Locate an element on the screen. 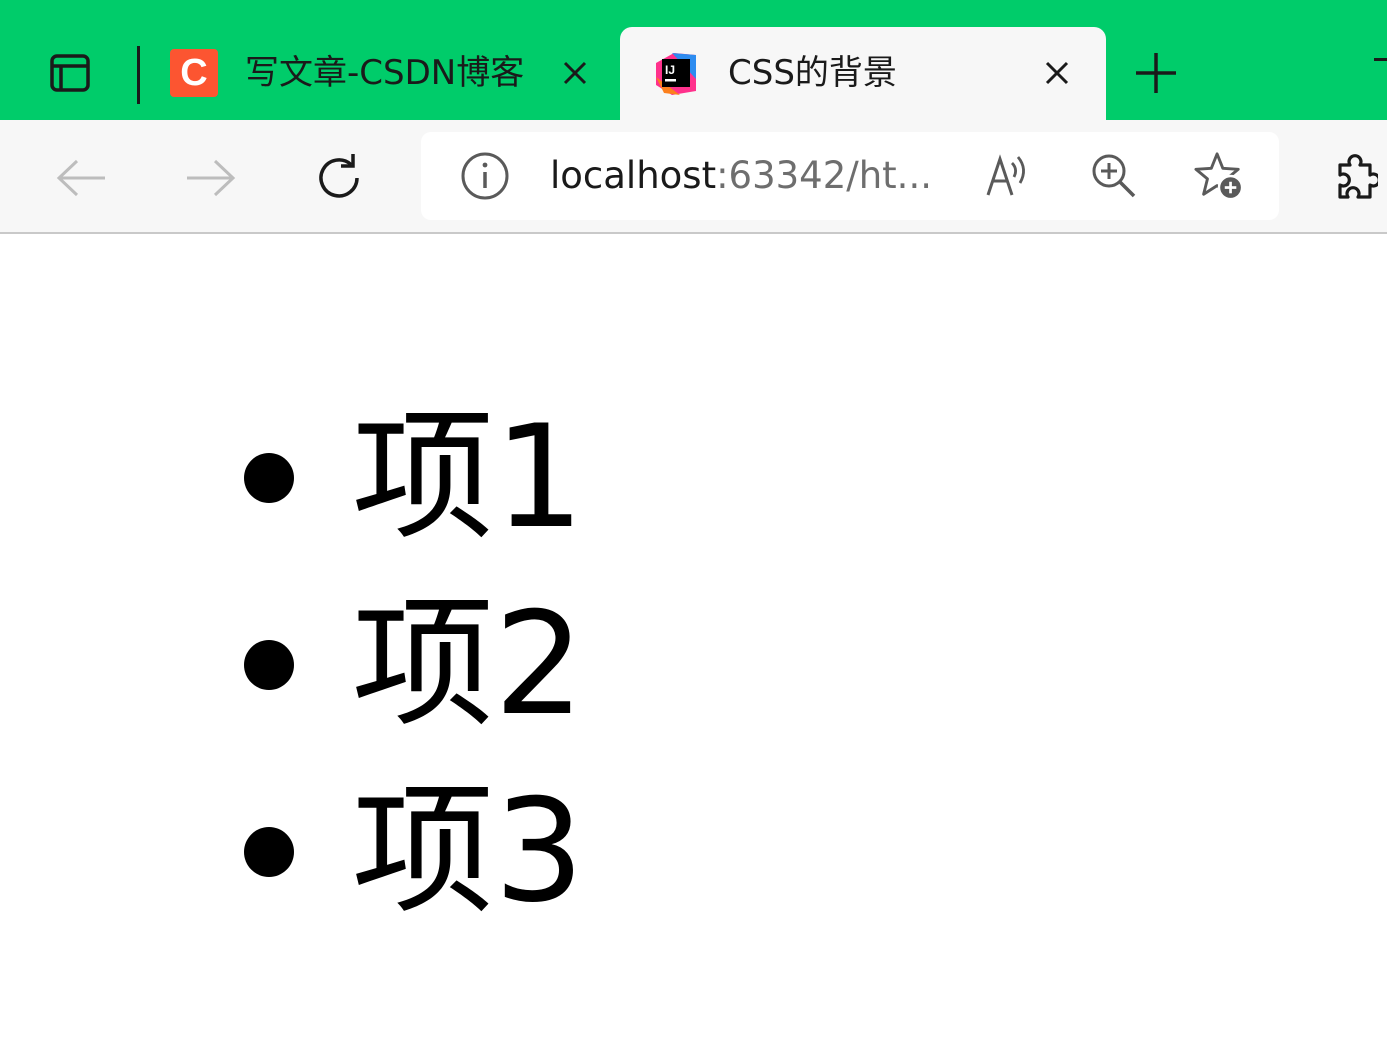  refresh-button is located at coordinates (339, 178).